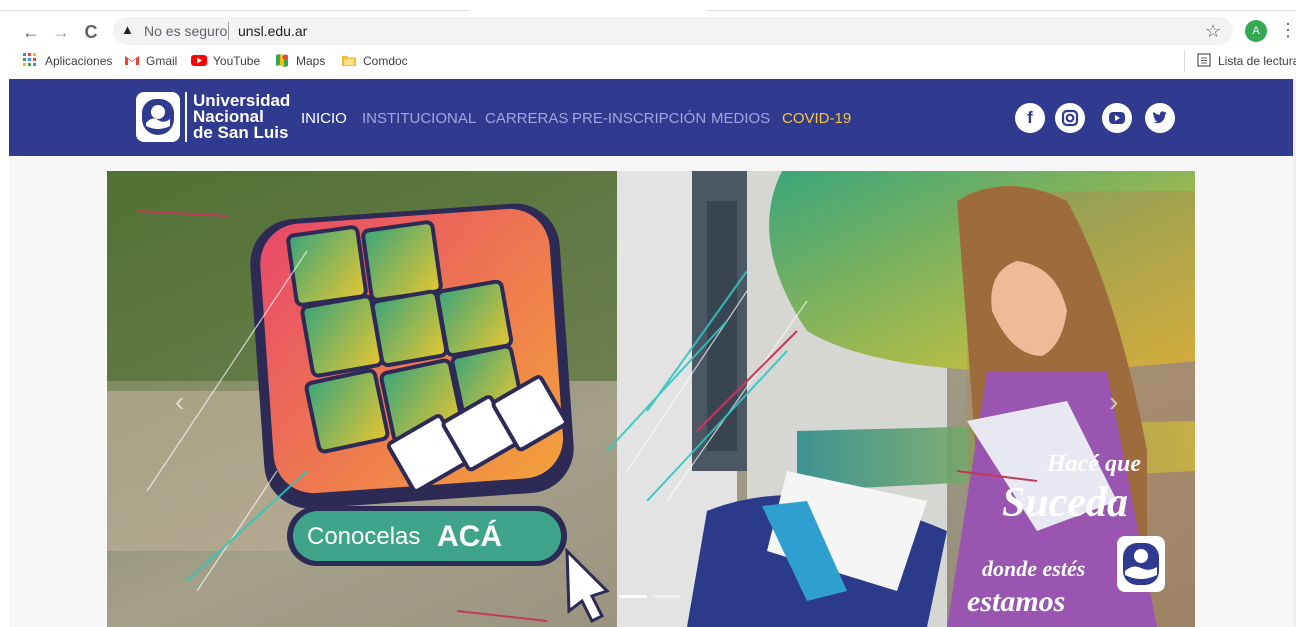  Describe the element at coordinates (129, 30) in the screenshot. I see `warning-icon: ▲` at that location.